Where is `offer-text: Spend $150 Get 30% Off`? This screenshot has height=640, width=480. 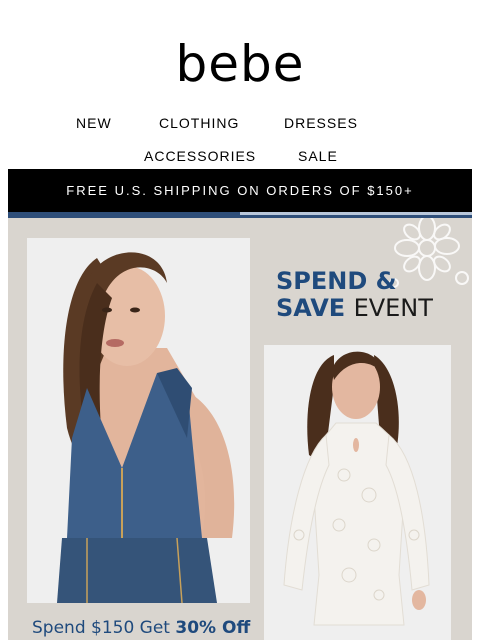 offer-text: Spend $150 Get 30% Off is located at coordinates (141, 628).